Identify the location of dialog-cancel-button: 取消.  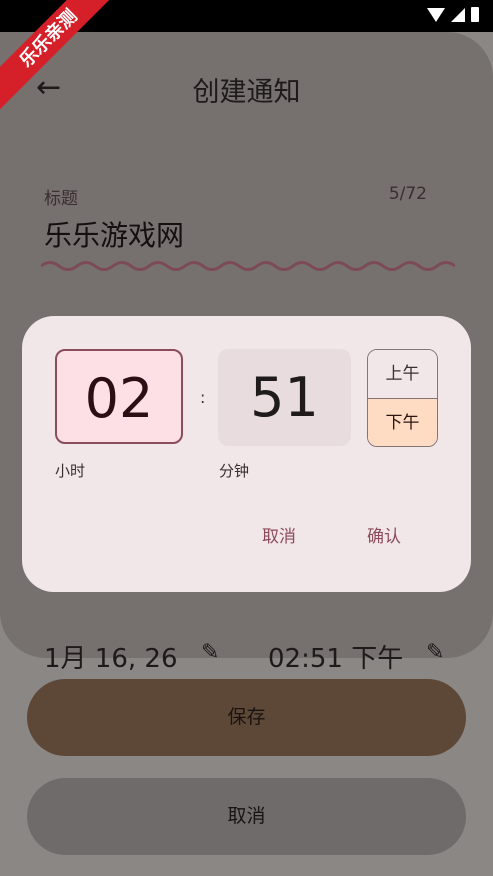
(279, 534).